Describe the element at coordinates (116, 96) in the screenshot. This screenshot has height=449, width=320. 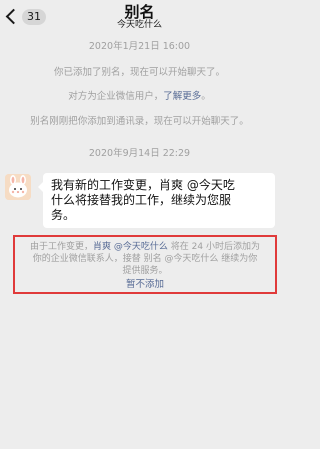
I see `wecom-notice-text: 对方为企业微信用户，` at that location.